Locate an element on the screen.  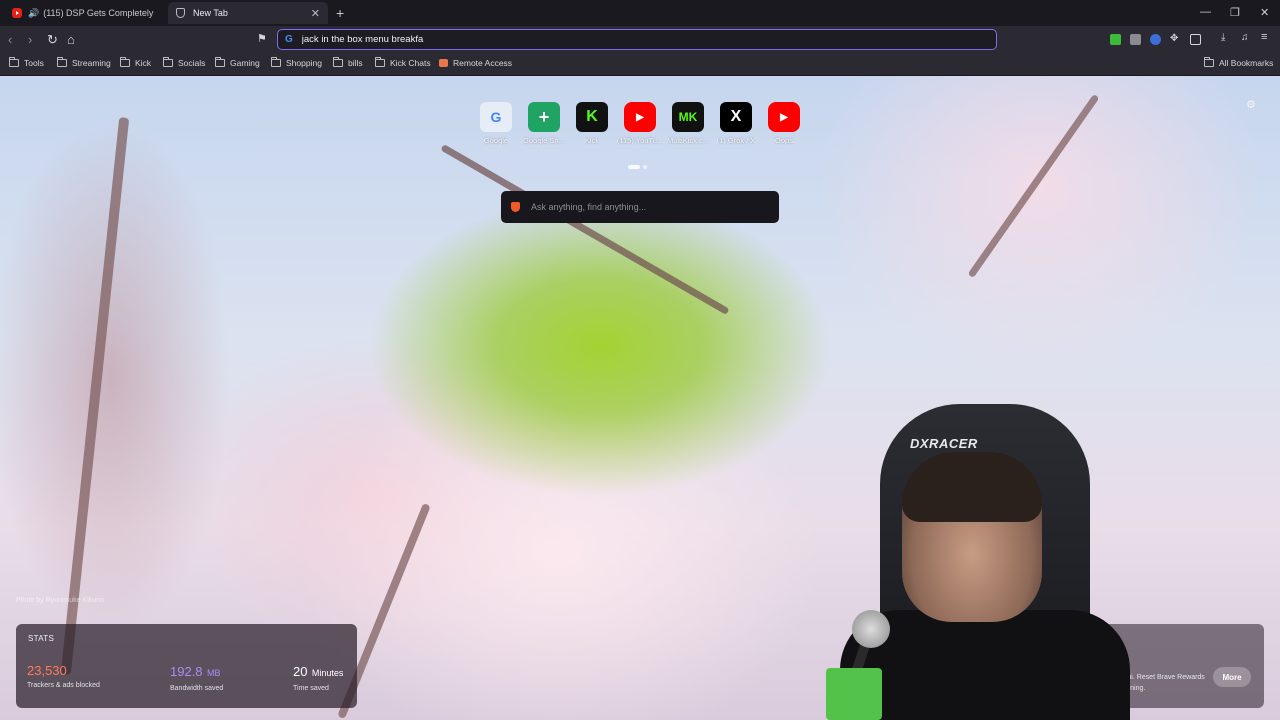
new-tab-button: + is located at coordinates (340, 13).